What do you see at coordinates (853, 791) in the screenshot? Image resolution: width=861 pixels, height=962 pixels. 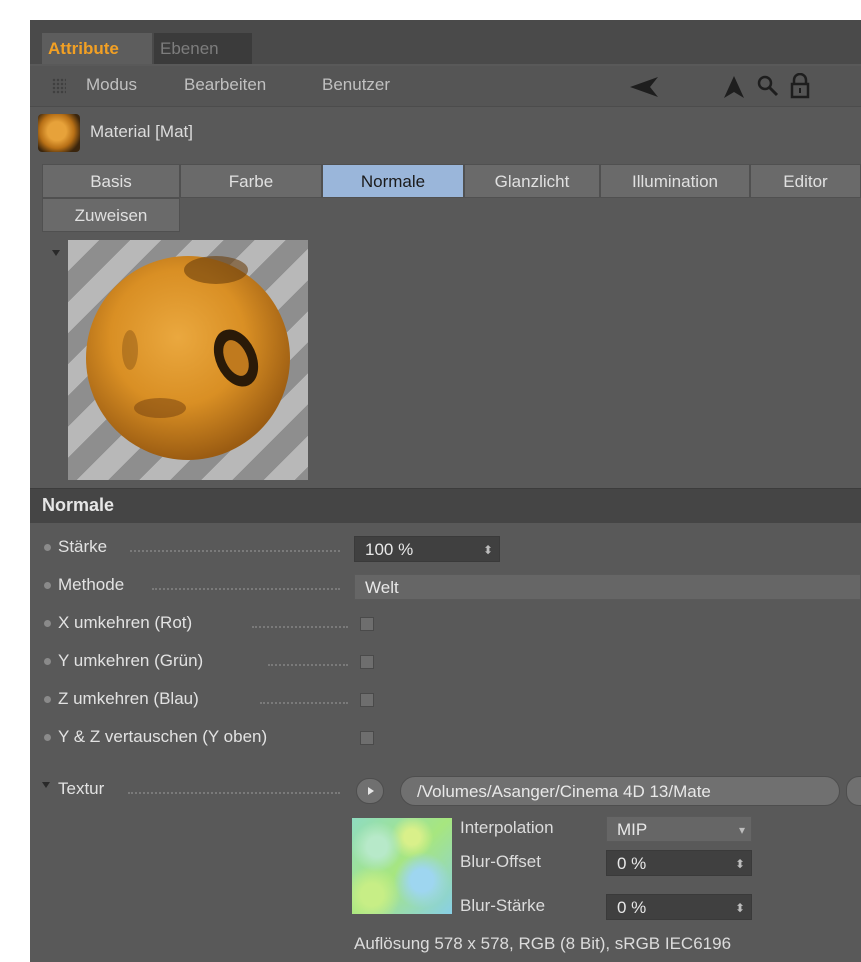 I see `texture-browse-button` at bounding box center [853, 791].